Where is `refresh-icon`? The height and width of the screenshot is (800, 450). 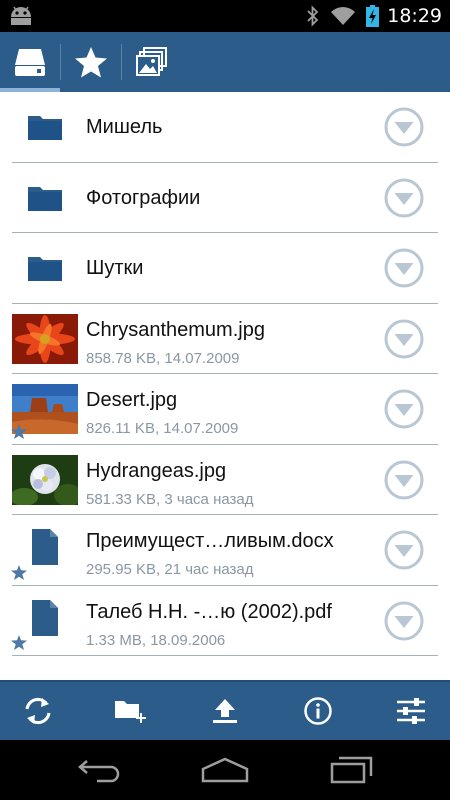 refresh-icon is located at coordinates (38, 711).